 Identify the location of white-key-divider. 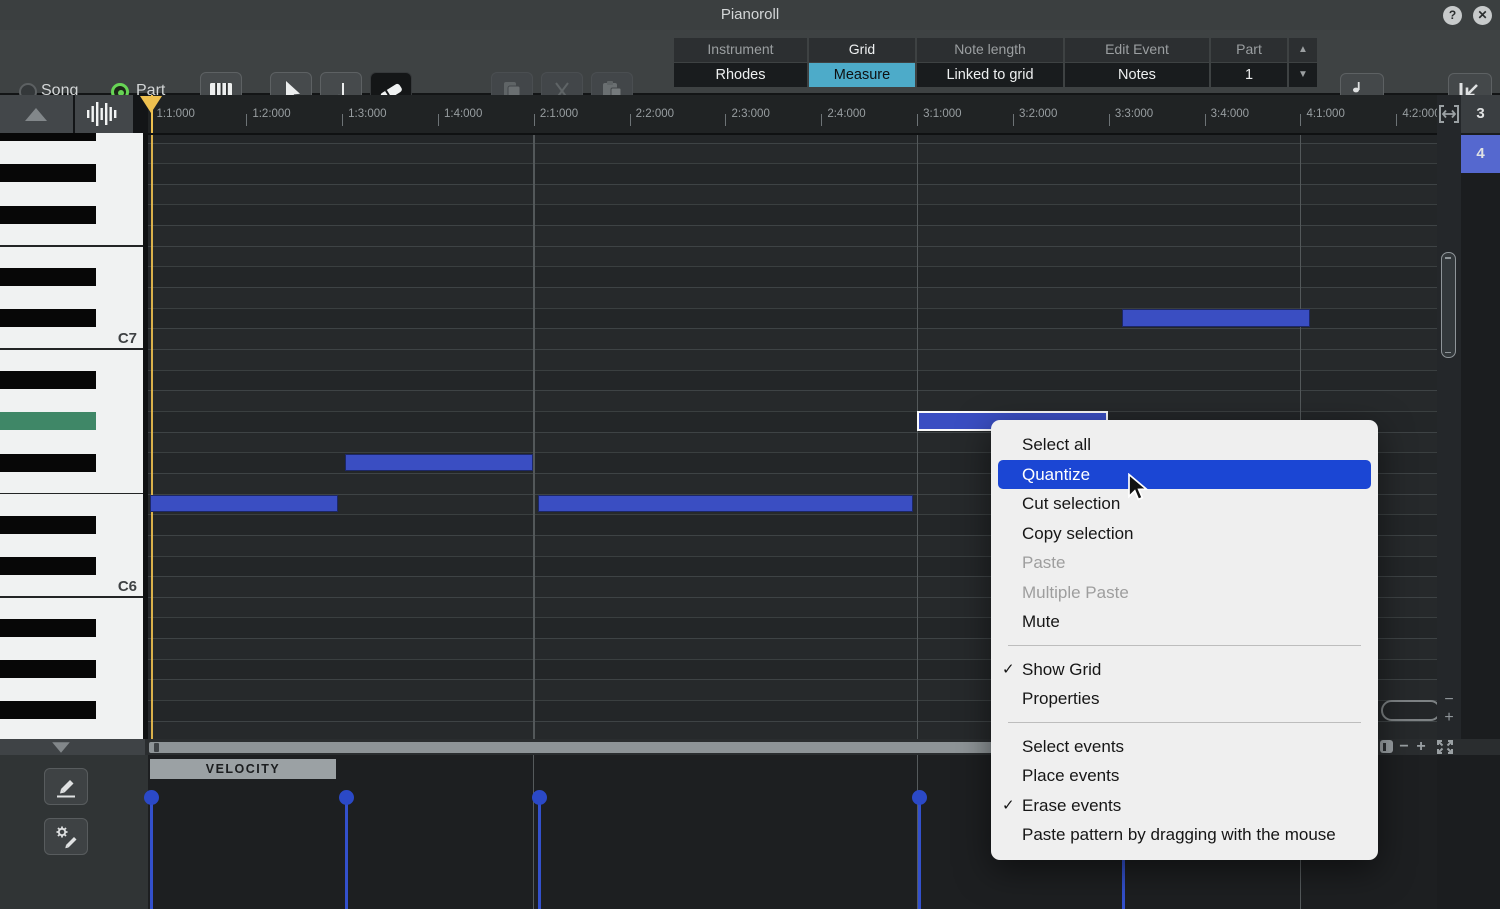
(71, 245).